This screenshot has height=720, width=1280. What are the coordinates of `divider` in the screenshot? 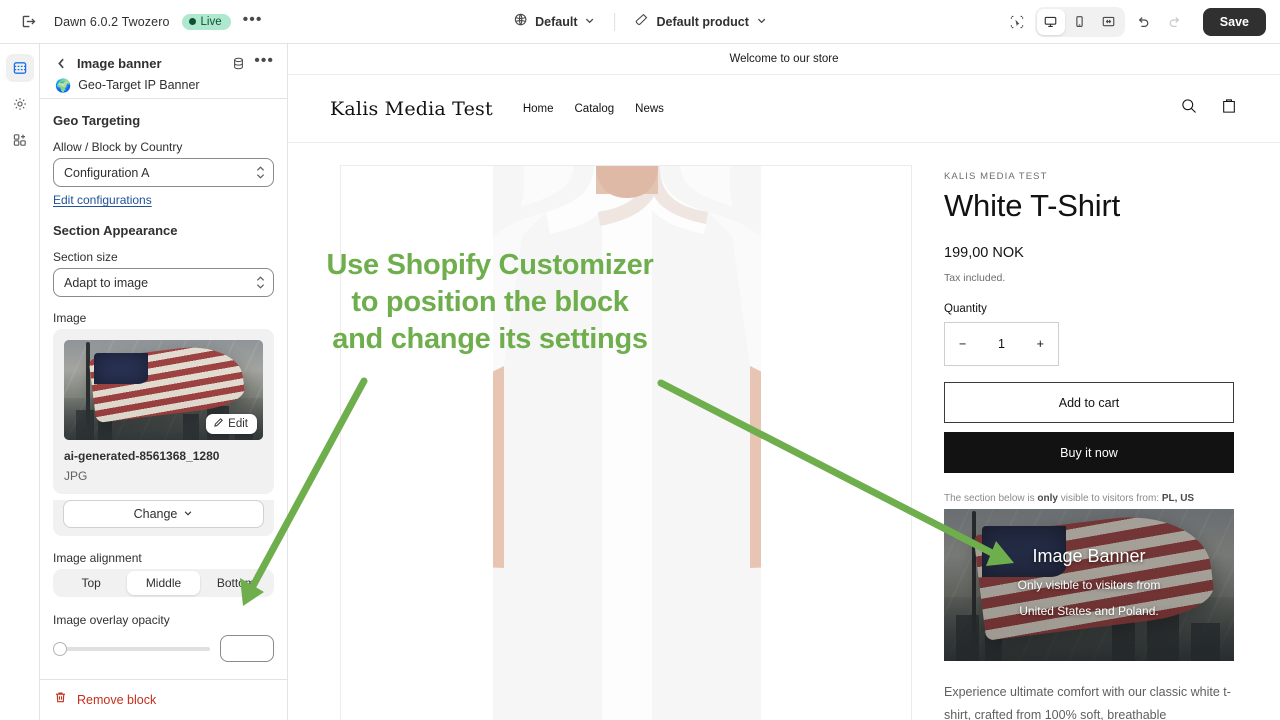 It's located at (615, 21).